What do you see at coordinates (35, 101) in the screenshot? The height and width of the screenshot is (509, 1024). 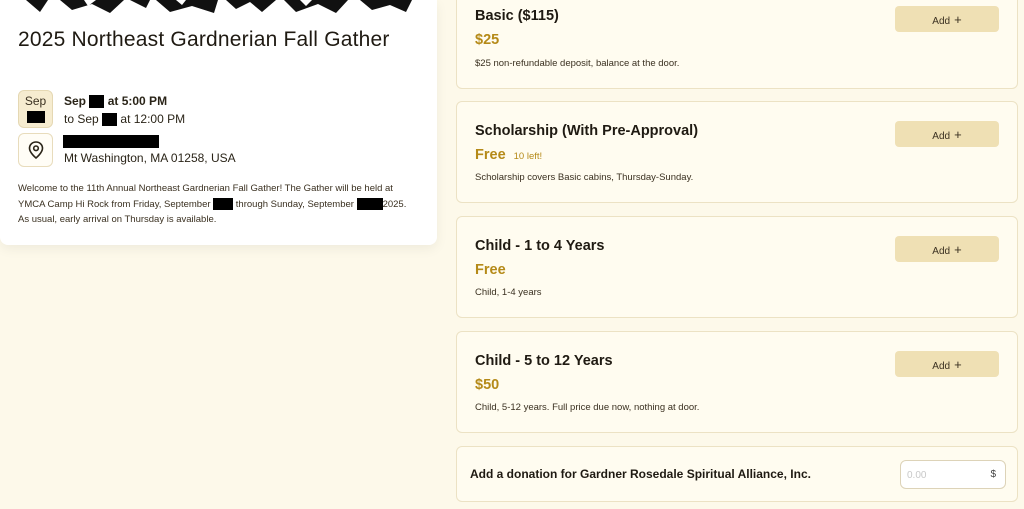 I see `date-badge-month: Sep` at bounding box center [35, 101].